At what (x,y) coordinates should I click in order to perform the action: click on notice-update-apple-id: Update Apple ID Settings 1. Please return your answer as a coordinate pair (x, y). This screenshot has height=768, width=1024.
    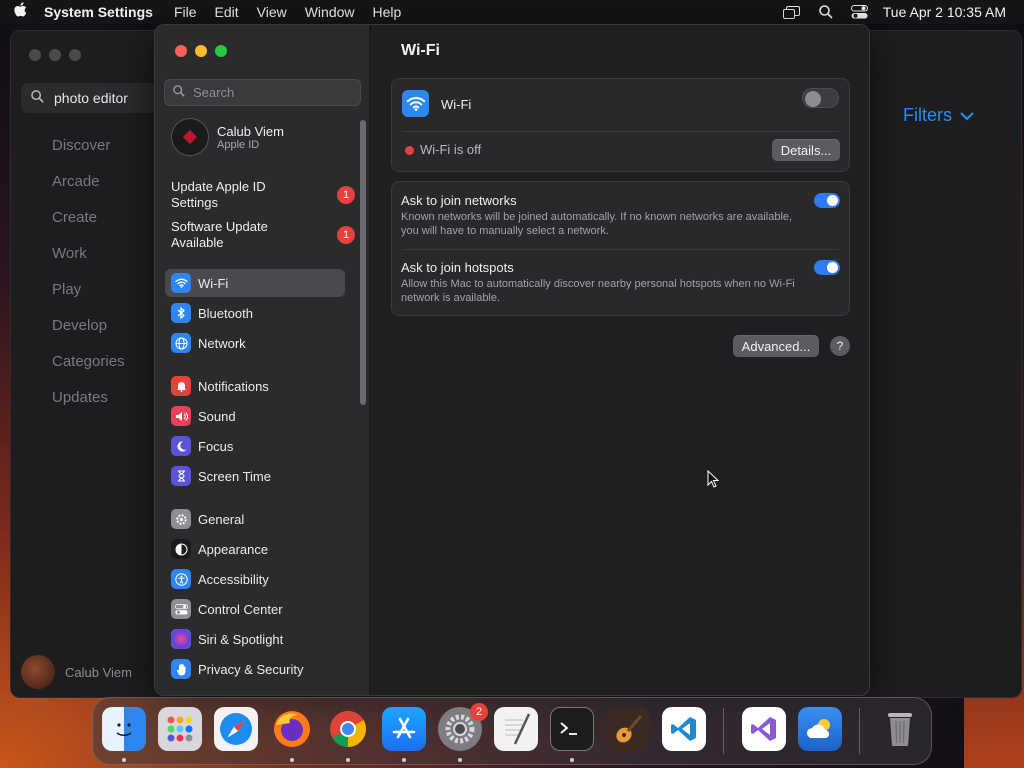
    Looking at the image, I should click on (266, 195).